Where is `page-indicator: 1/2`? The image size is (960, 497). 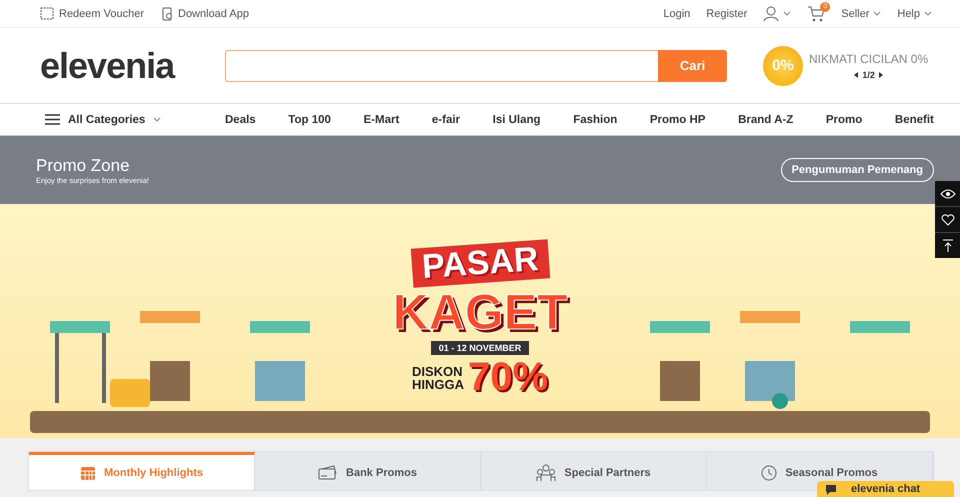
page-indicator: 1/2 is located at coordinates (868, 75).